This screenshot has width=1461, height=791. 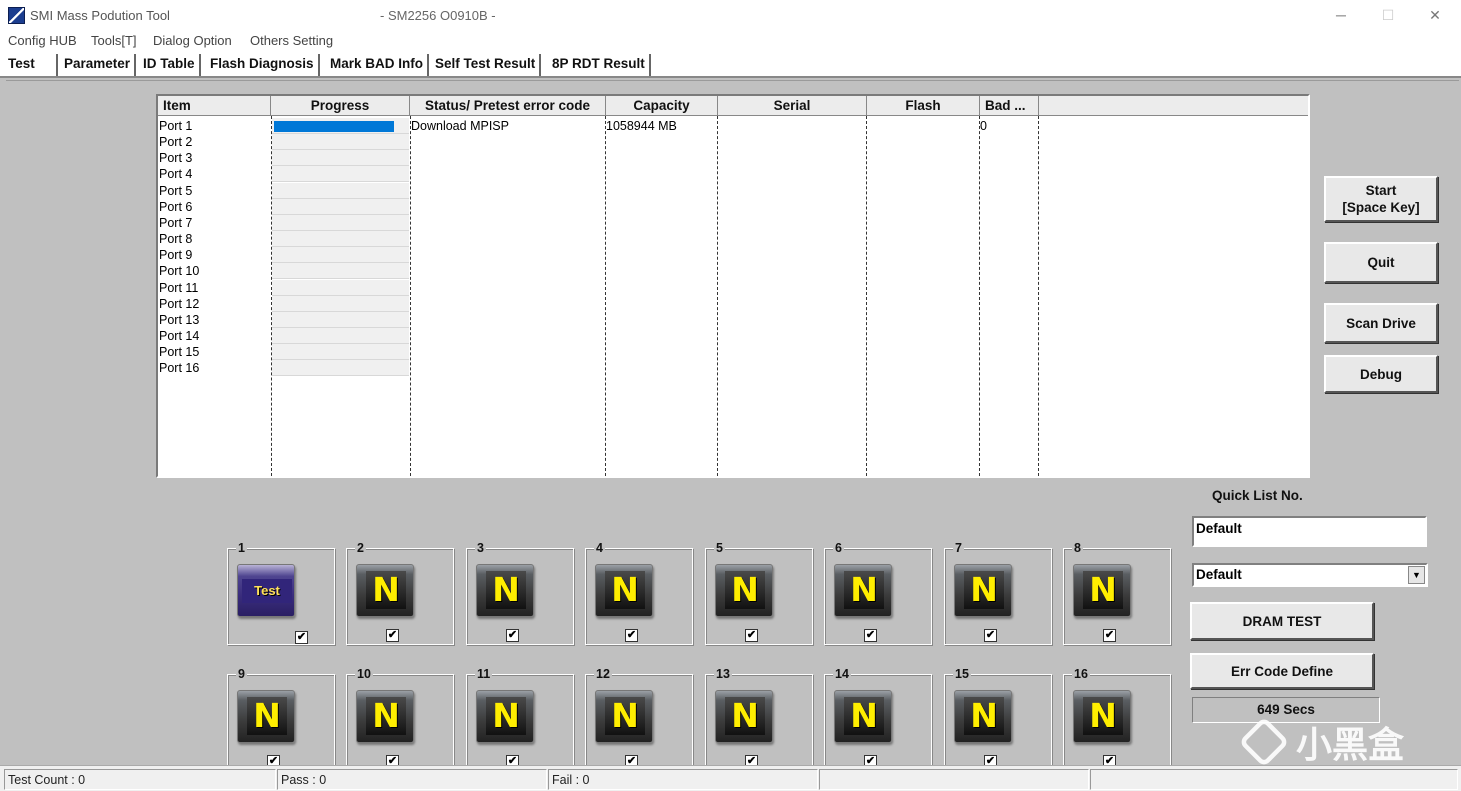 What do you see at coordinates (266, 590) in the screenshot?
I see `test-status-icon: Test` at bounding box center [266, 590].